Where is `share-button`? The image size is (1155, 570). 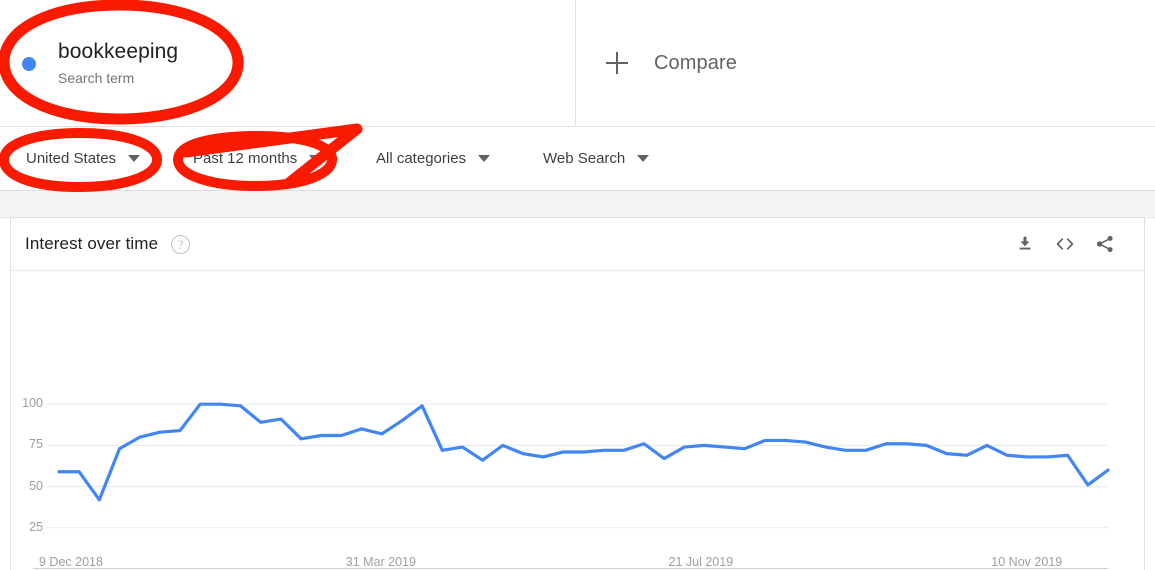 share-button is located at coordinates (1105, 244).